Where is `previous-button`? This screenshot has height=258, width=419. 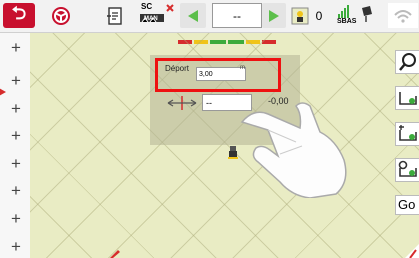 previous-button is located at coordinates (193, 15).